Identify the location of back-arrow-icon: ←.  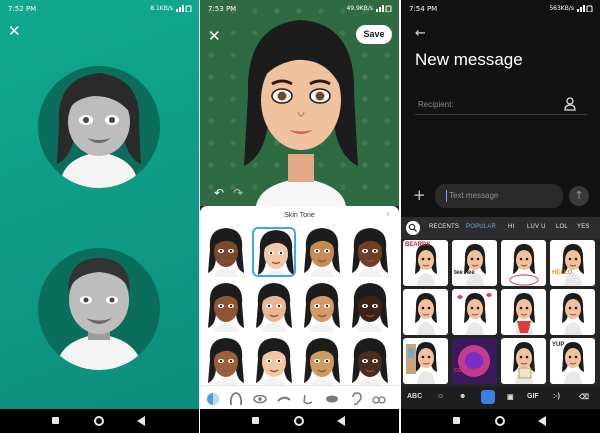
(420, 33).